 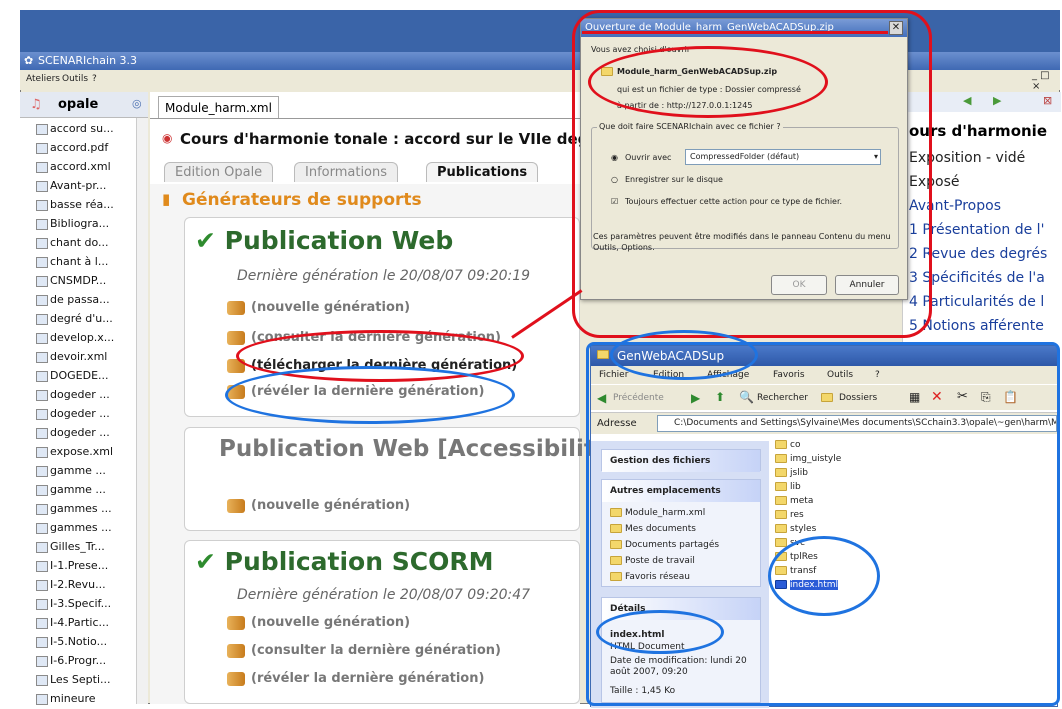 I want to click on other-place-link: Poste de travail, so click(x=652, y=561).